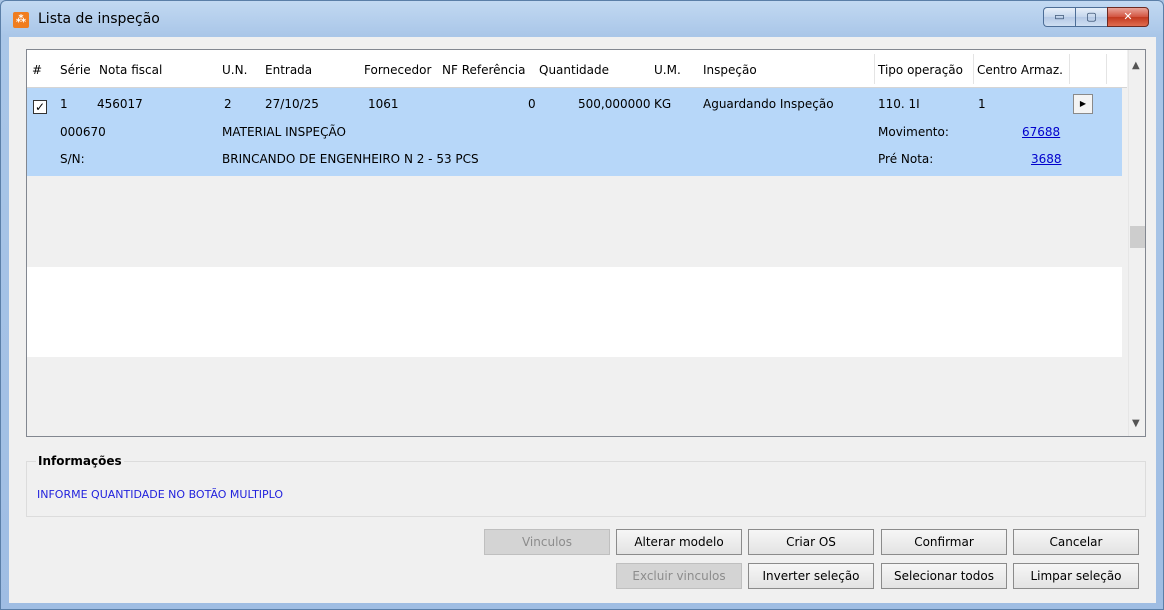 This screenshot has height=610, width=1164. Describe the element at coordinates (899, 104) in the screenshot. I see `cell-tipo-operacao: 110. 1I` at that location.